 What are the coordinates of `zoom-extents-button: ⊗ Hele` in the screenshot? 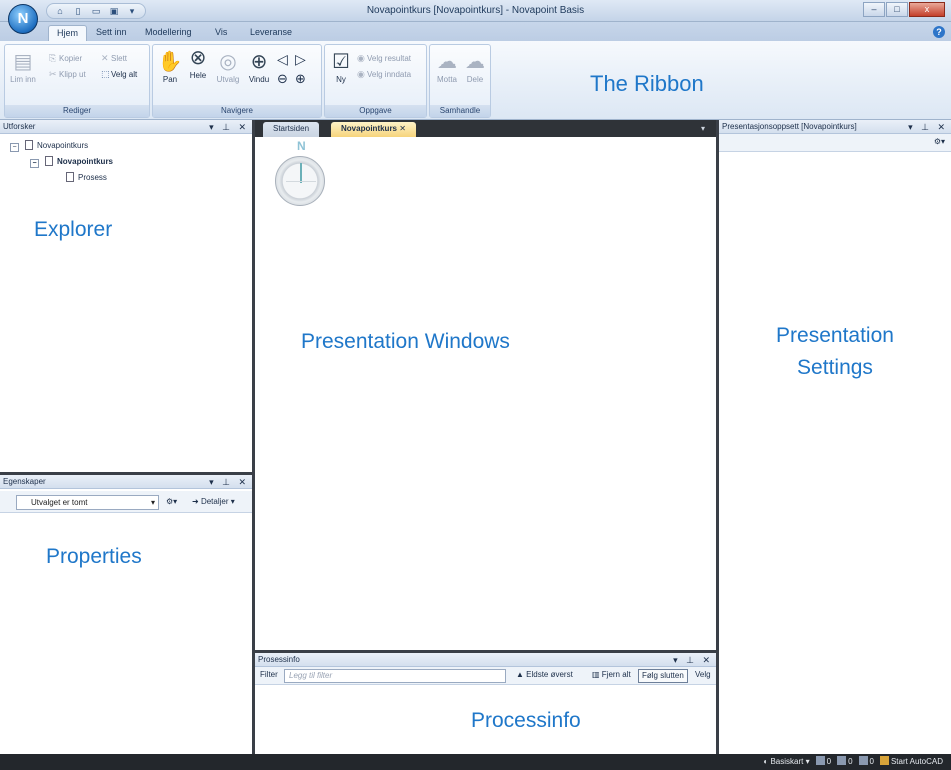 It's located at (198, 63).